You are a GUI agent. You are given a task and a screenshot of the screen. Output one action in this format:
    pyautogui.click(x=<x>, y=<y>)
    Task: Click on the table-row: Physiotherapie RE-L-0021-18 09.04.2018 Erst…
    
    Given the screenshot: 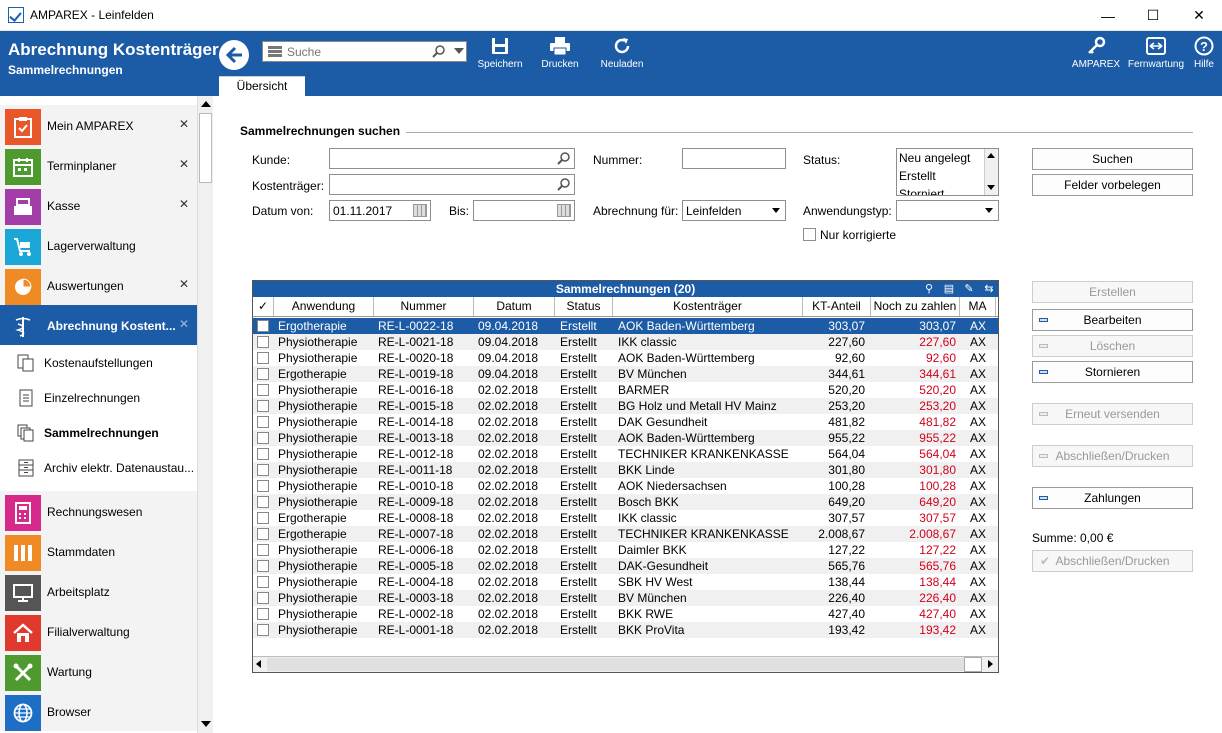 What is the action you would take?
    pyautogui.click(x=625, y=342)
    